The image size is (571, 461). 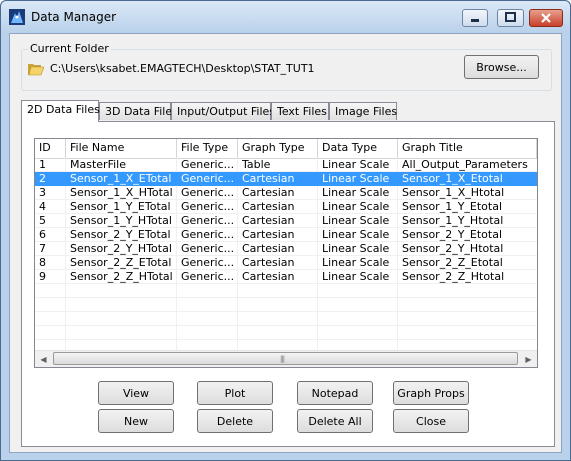 I want to click on column-header-id: ID, so click(x=50, y=148).